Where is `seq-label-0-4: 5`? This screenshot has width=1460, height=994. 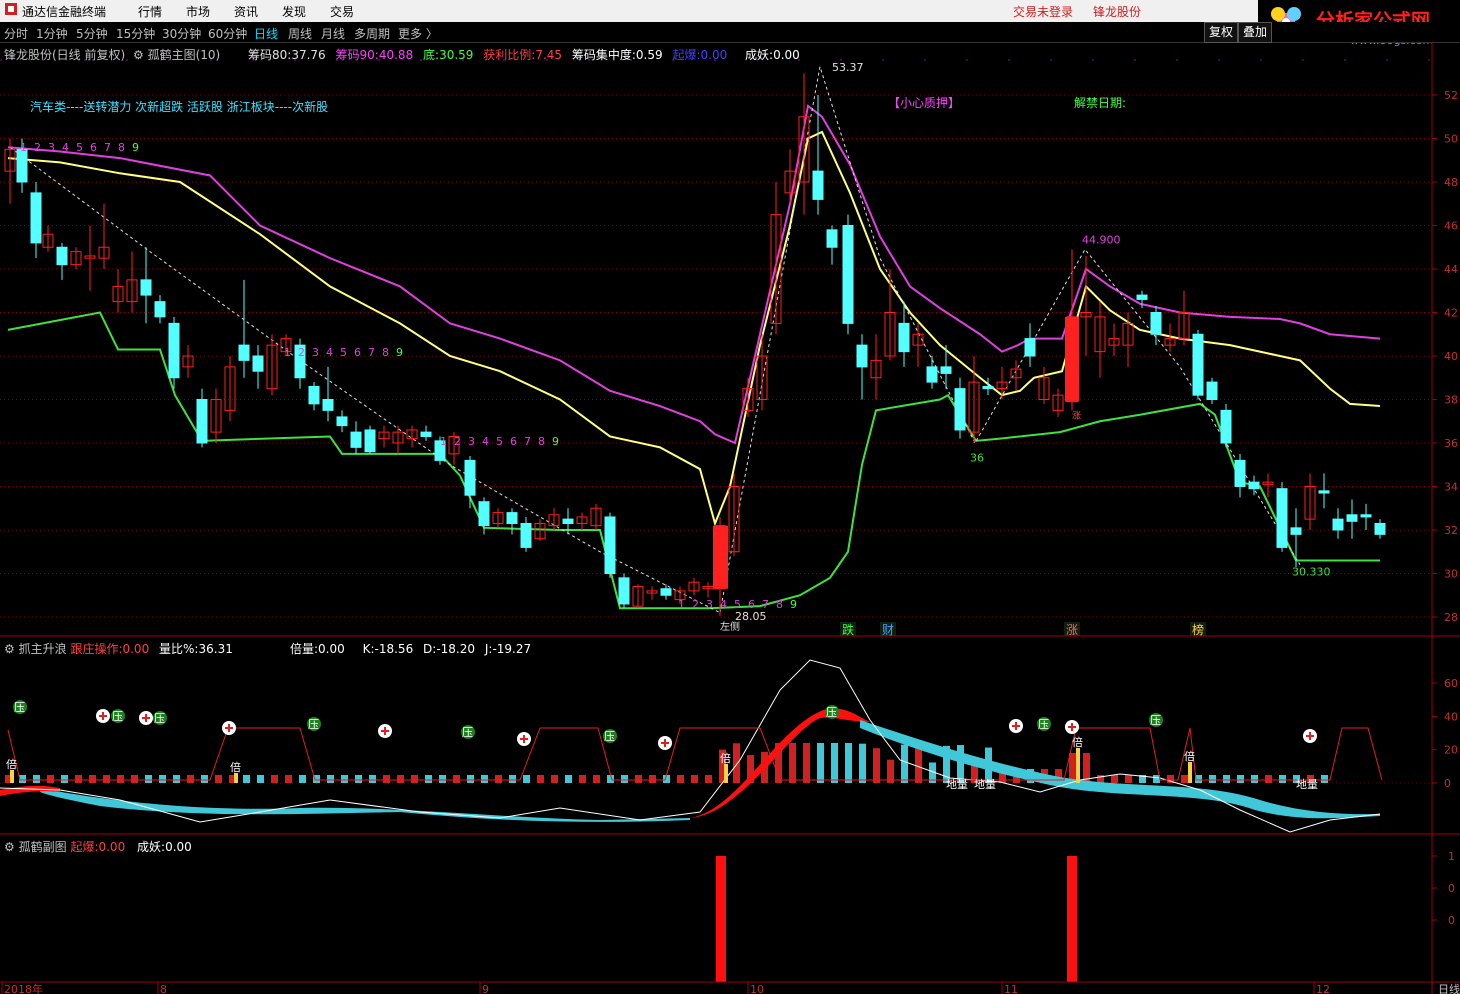 seq-label-0-4: 5 is located at coordinates (79, 147).